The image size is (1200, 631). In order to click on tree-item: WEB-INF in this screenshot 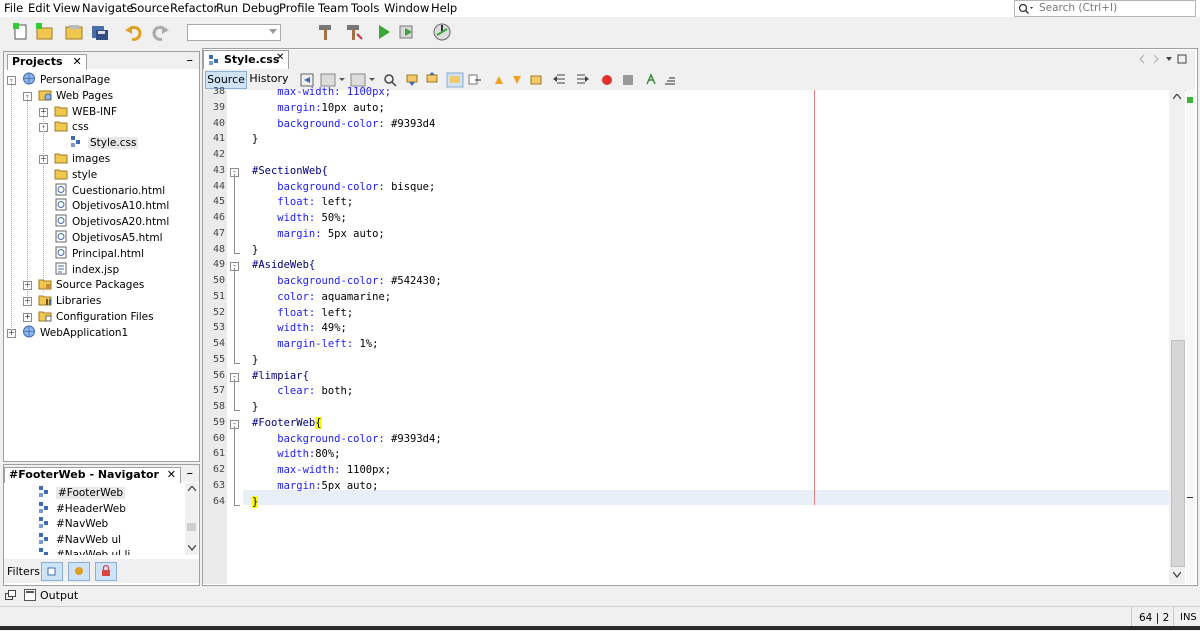, I will do `click(85, 111)`.